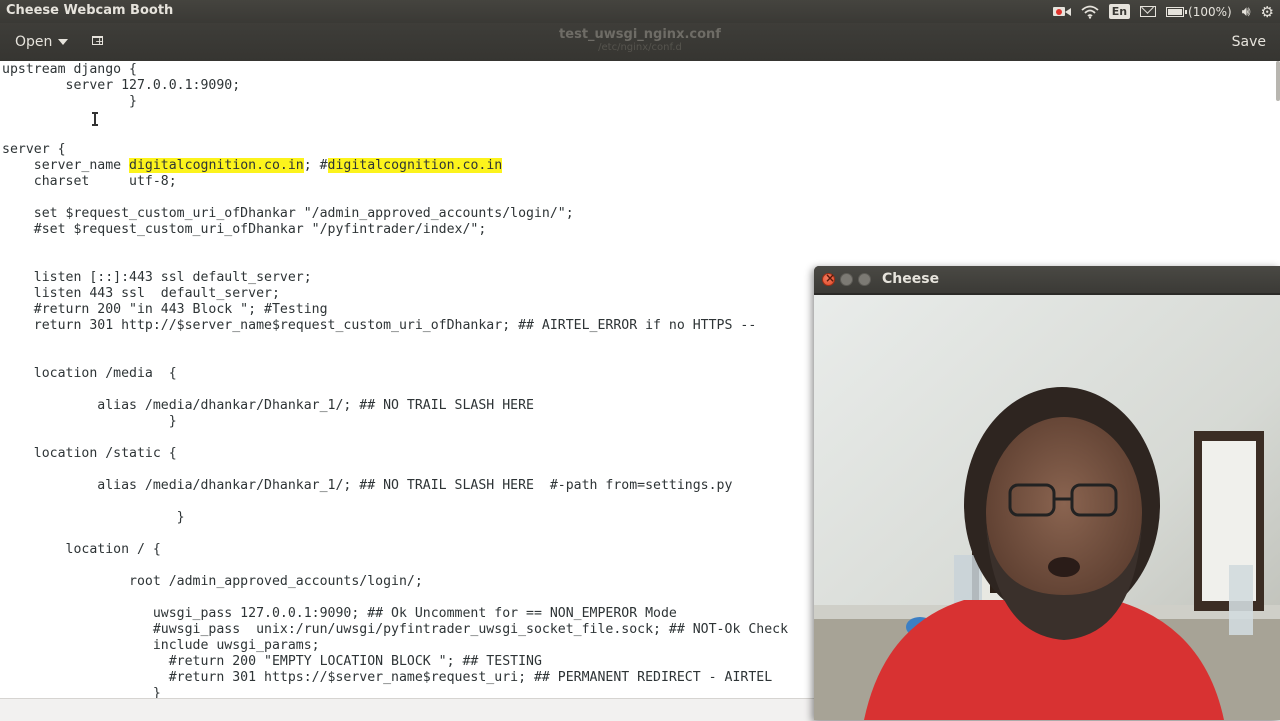 This screenshot has width=1280, height=721. Describe the element at coordinates (395, 374) in the screenshot. I see `code-line: location /media {` at that location.